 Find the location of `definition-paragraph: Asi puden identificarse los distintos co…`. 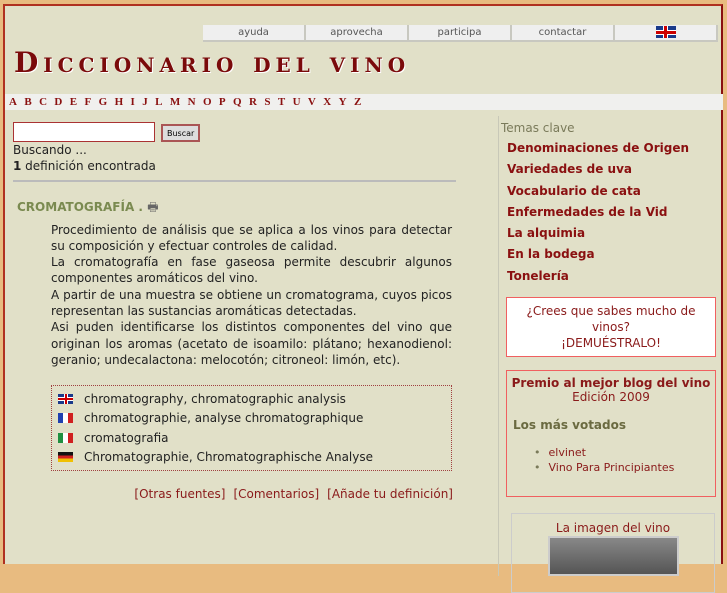

definition-paragraph: Asi puden identificarse los distintos co… is located at coordinates (251, 343).